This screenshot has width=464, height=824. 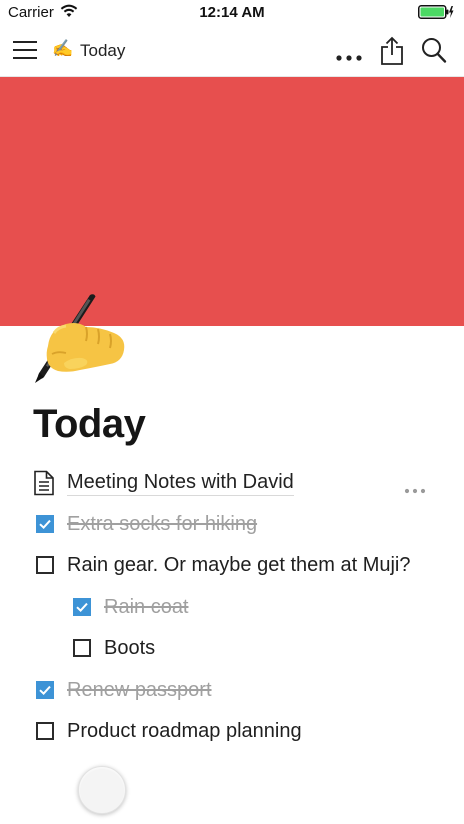 I want to click on search-icon, so click(x=434, y=53).